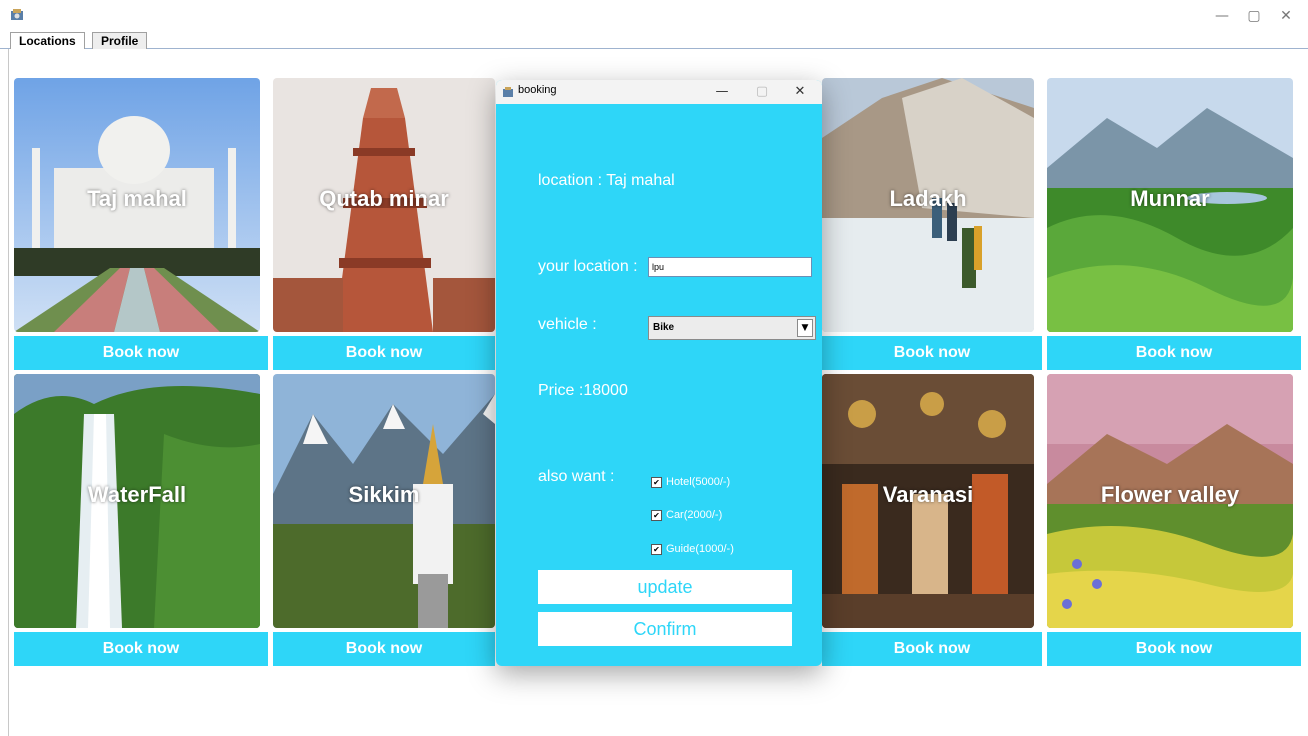 The image size is (1308, 736). Describe the element at coordinates (665, 629) in the screenshot. I see `confirm-button: Confirm` at that location.